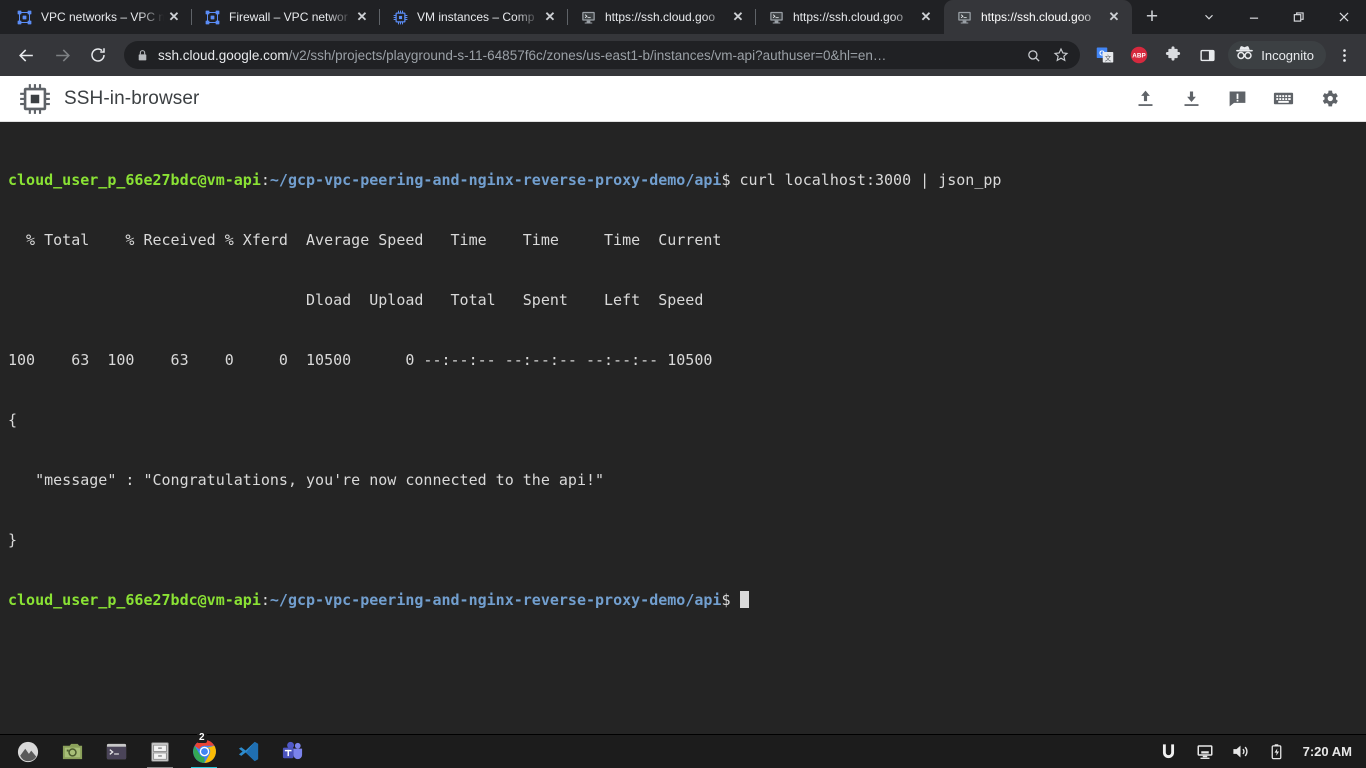  I want to click on svg-text: 文, so click(1108, 57).